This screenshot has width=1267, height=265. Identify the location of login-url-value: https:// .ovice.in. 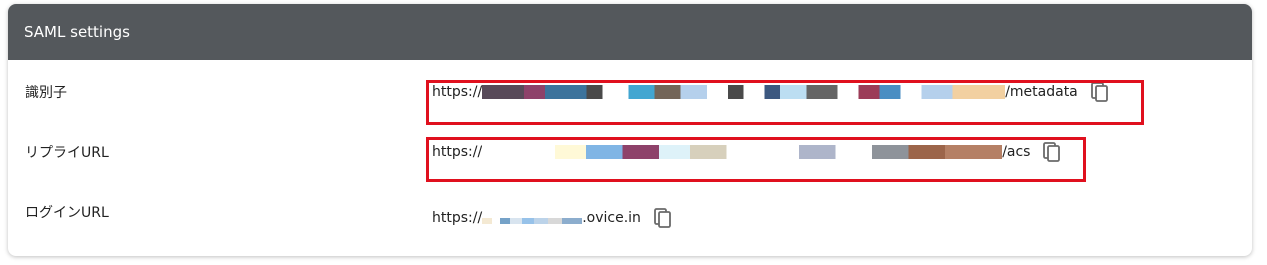
(553, 218).